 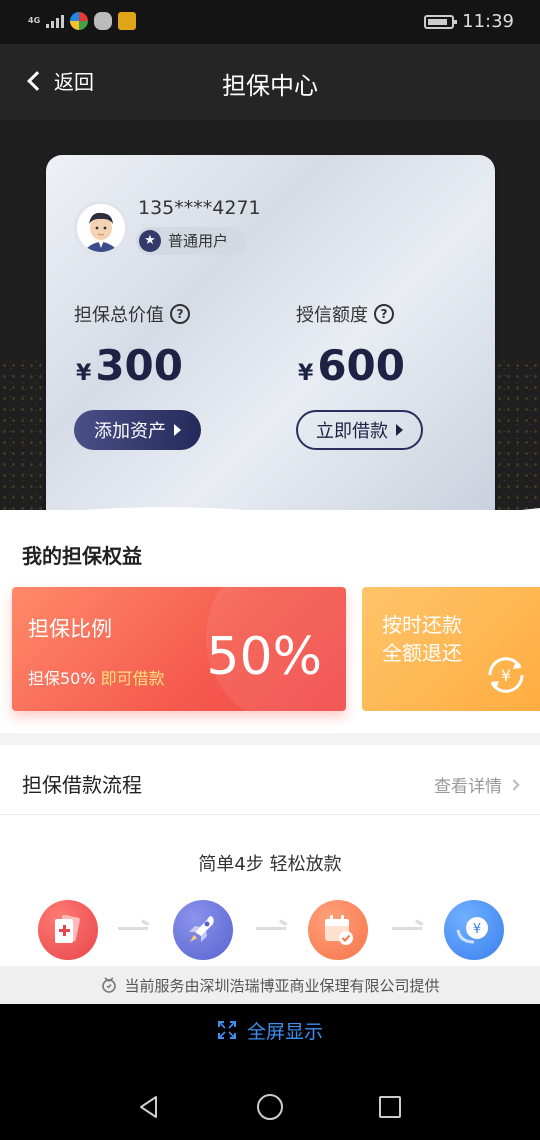 I want to click on guarantee-ratio-card: 担保比例 担保50% 即可借款 50%, so click(x=179, y=649).